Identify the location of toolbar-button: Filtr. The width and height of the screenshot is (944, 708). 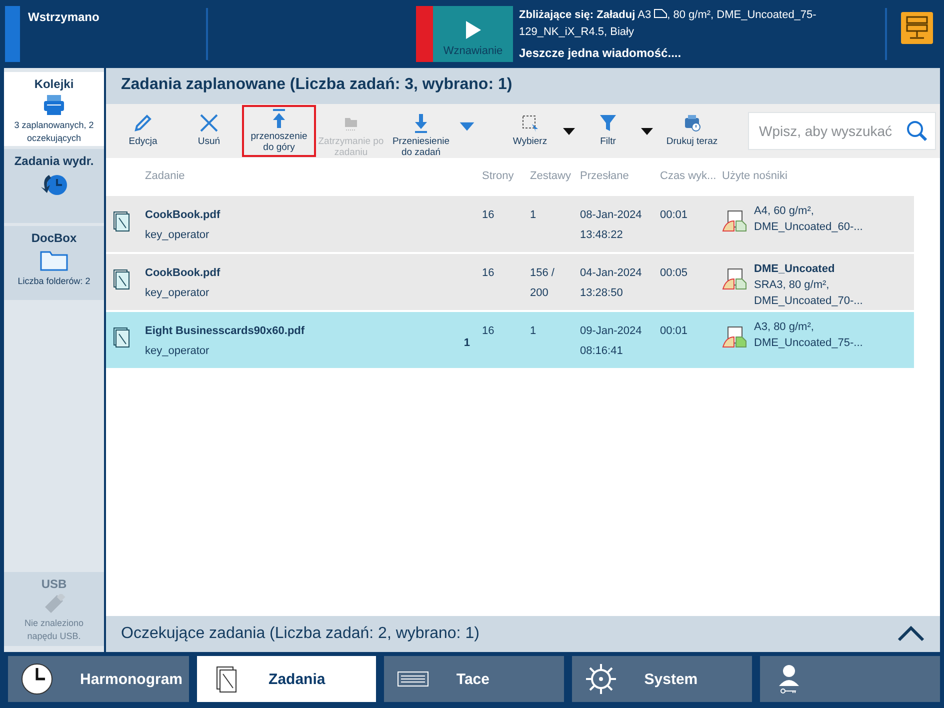
(608, 131).